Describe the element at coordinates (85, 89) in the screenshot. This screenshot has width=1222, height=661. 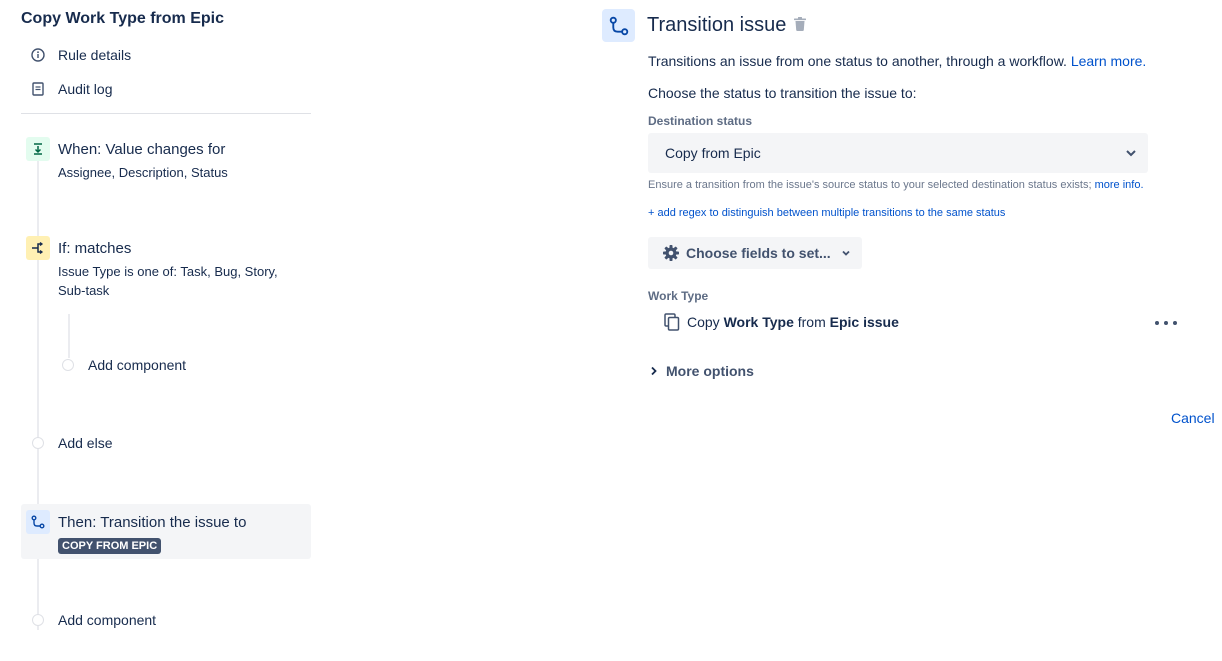
I see `nav-audit-log-label: Audit log` at that location.